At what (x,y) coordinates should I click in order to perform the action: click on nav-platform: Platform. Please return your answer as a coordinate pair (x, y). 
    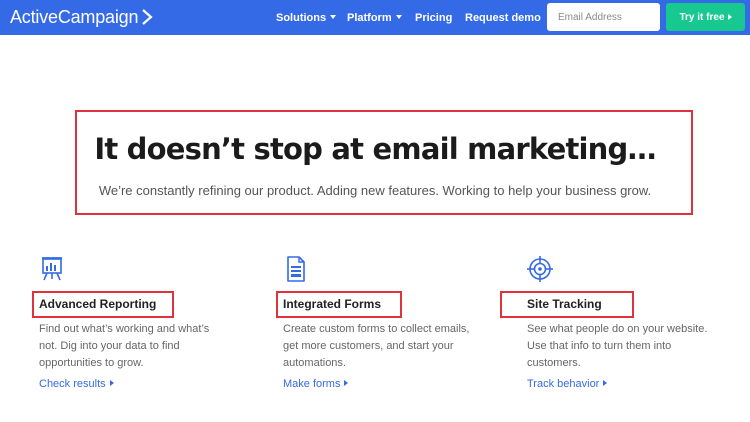
    Looking at the image, I should click on (374, 17).